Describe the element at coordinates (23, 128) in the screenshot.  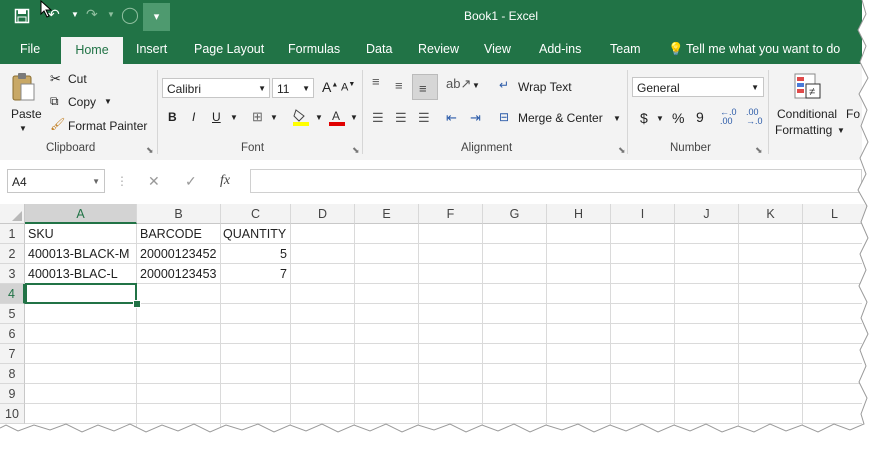
I see `paste-dropdown-icon: ▼` at that location.